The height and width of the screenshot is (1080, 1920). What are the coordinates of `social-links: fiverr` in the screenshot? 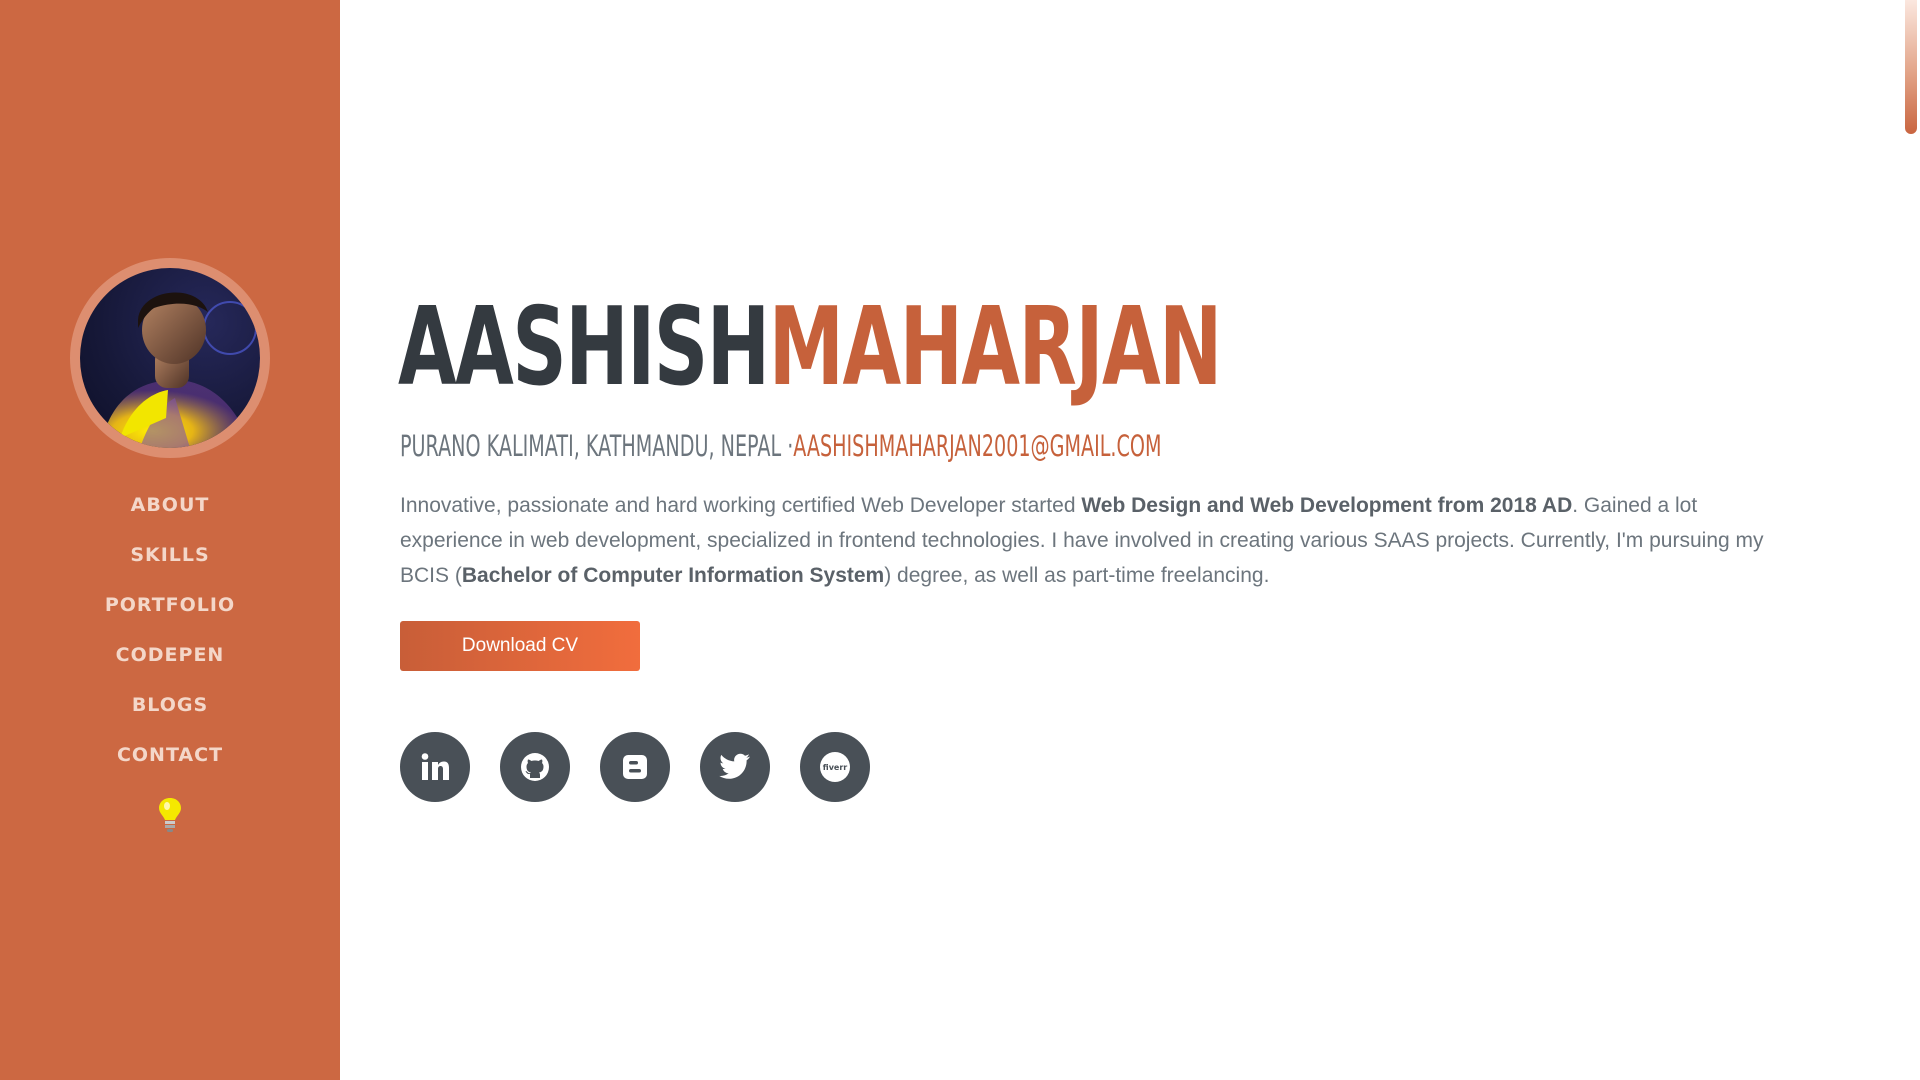 It's located at (635, 767).